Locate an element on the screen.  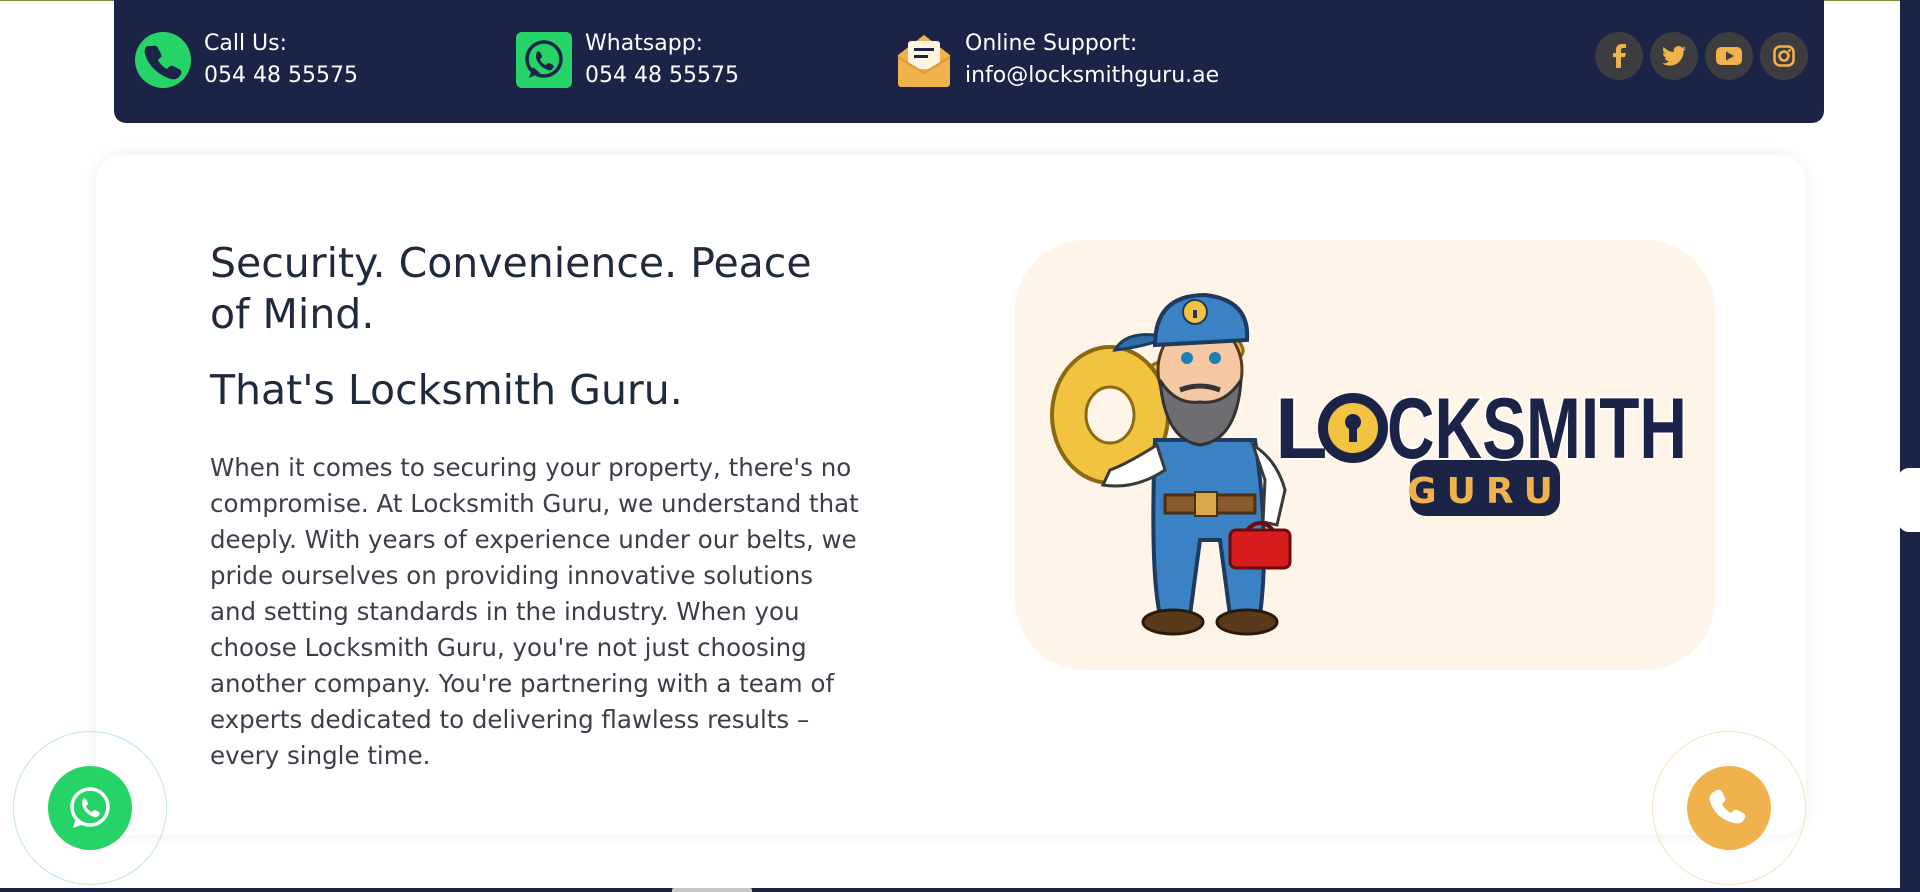
social-links is located at coordinates (1701, 56).